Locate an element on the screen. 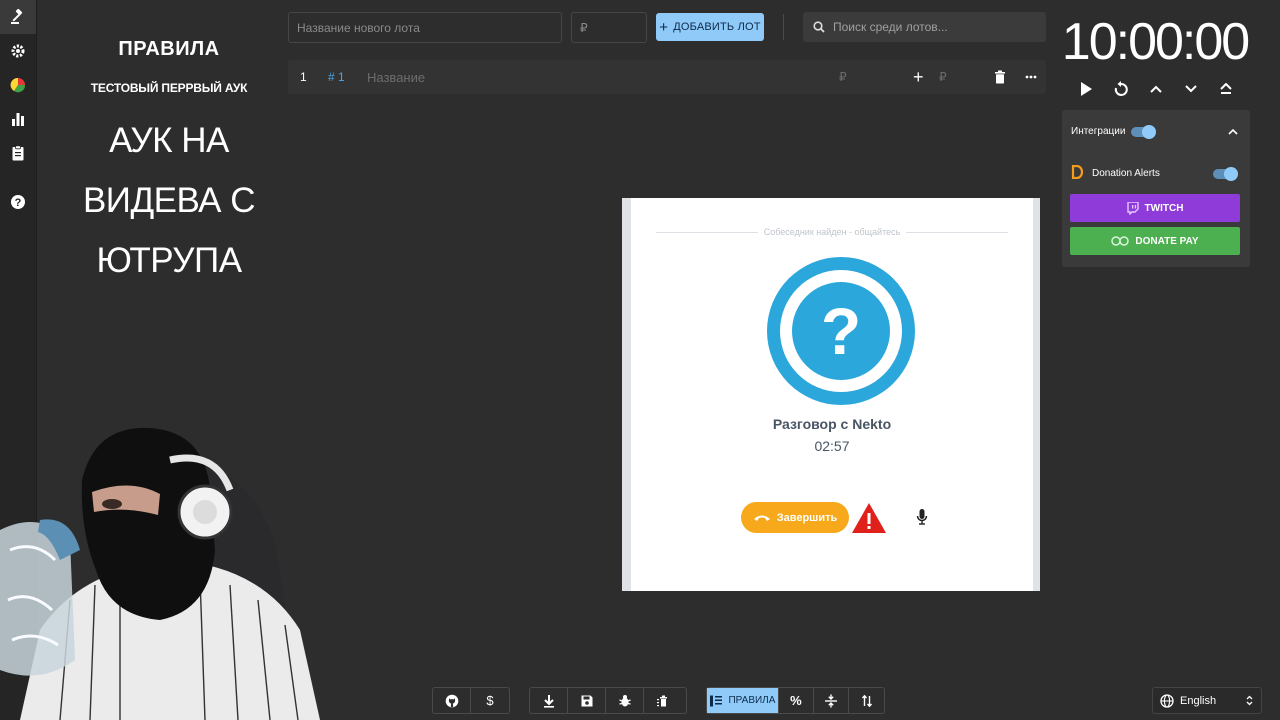 The image size is (1280, 720). twitch-button: TWITCH is located at coordinates (1155, 208).